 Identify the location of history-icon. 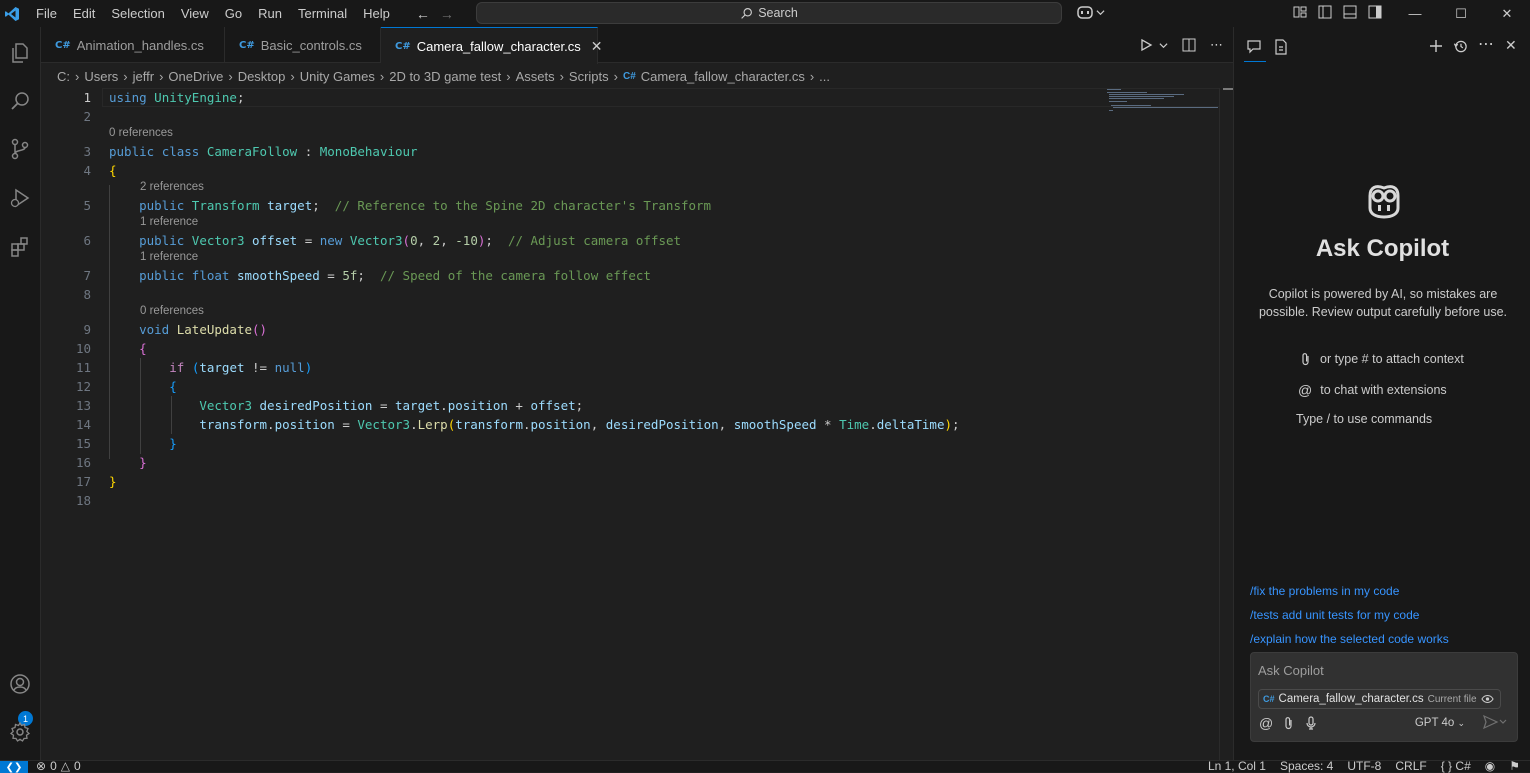
(1460, 46).